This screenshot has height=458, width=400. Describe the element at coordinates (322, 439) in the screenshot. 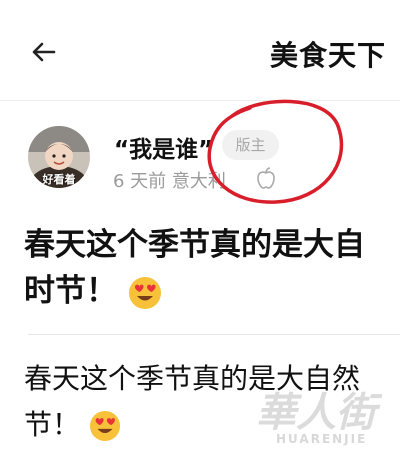

I see `watermark-subtext: HUARENJIE` at that location.